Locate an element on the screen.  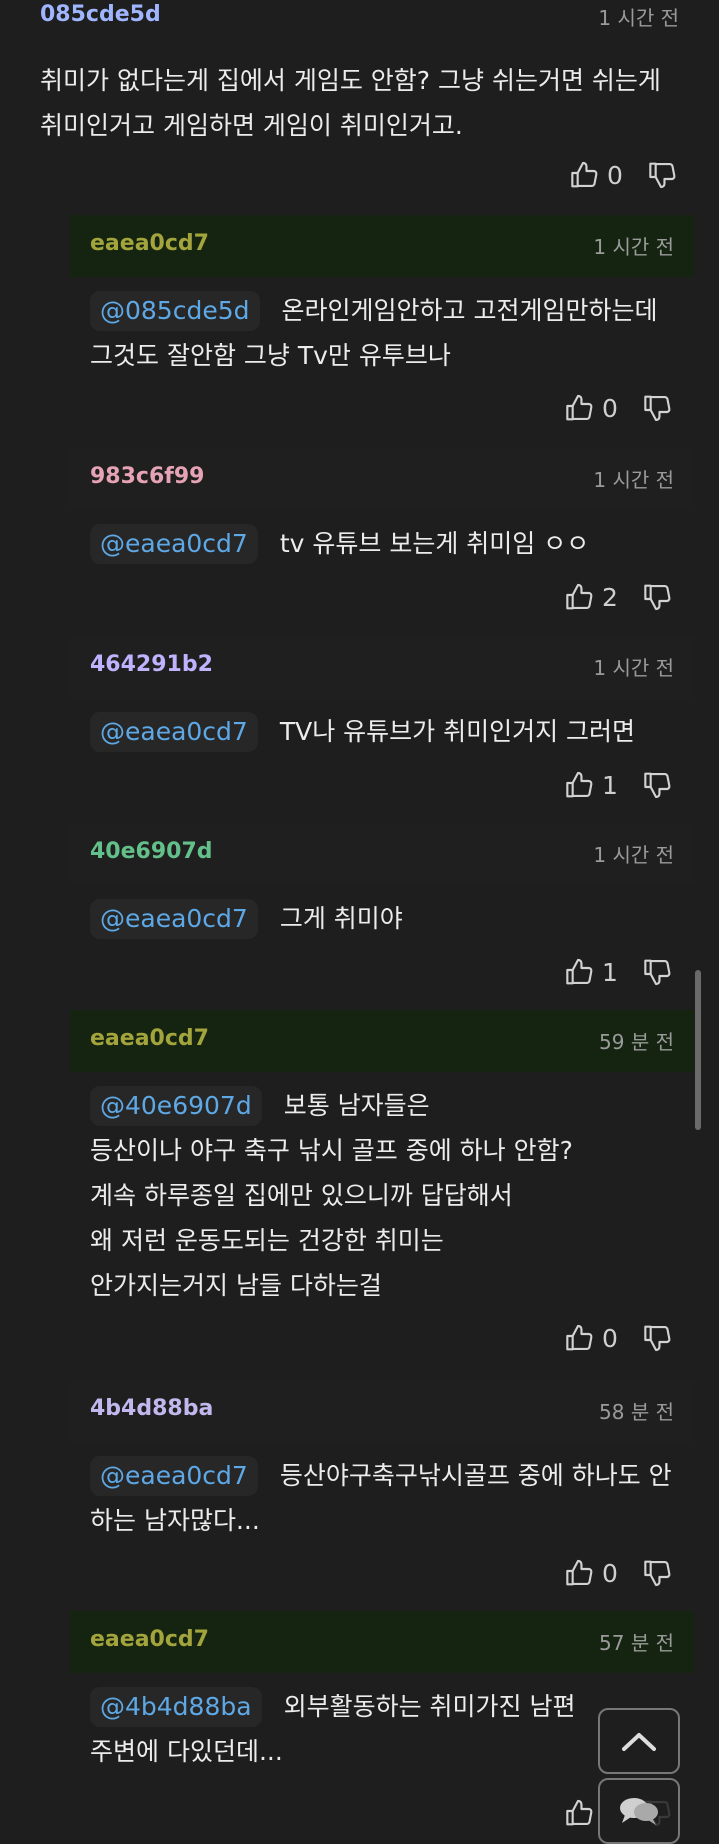
comment-text: @eaea0cd7 TV나 유튜브가 취미인거지 그러면 is located at coordinates (386, 731).